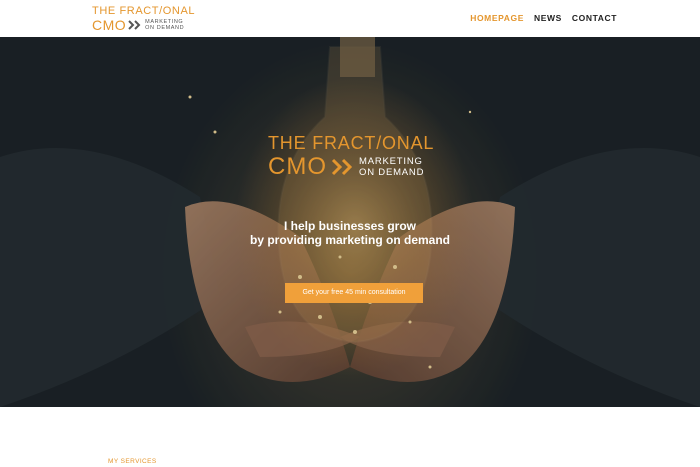 Image resolution: width=700 pixels, height=467 pixels. I want to click on main-nav: HOMEPAGE NEWS CONTACT, so click(543, 18).